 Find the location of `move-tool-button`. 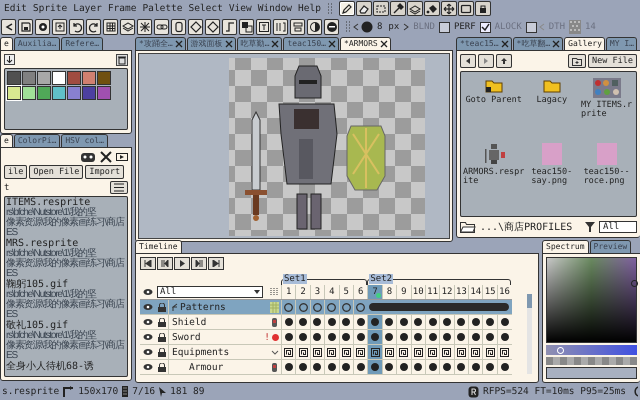

move-tool-button is located at coordinates (448, 8).